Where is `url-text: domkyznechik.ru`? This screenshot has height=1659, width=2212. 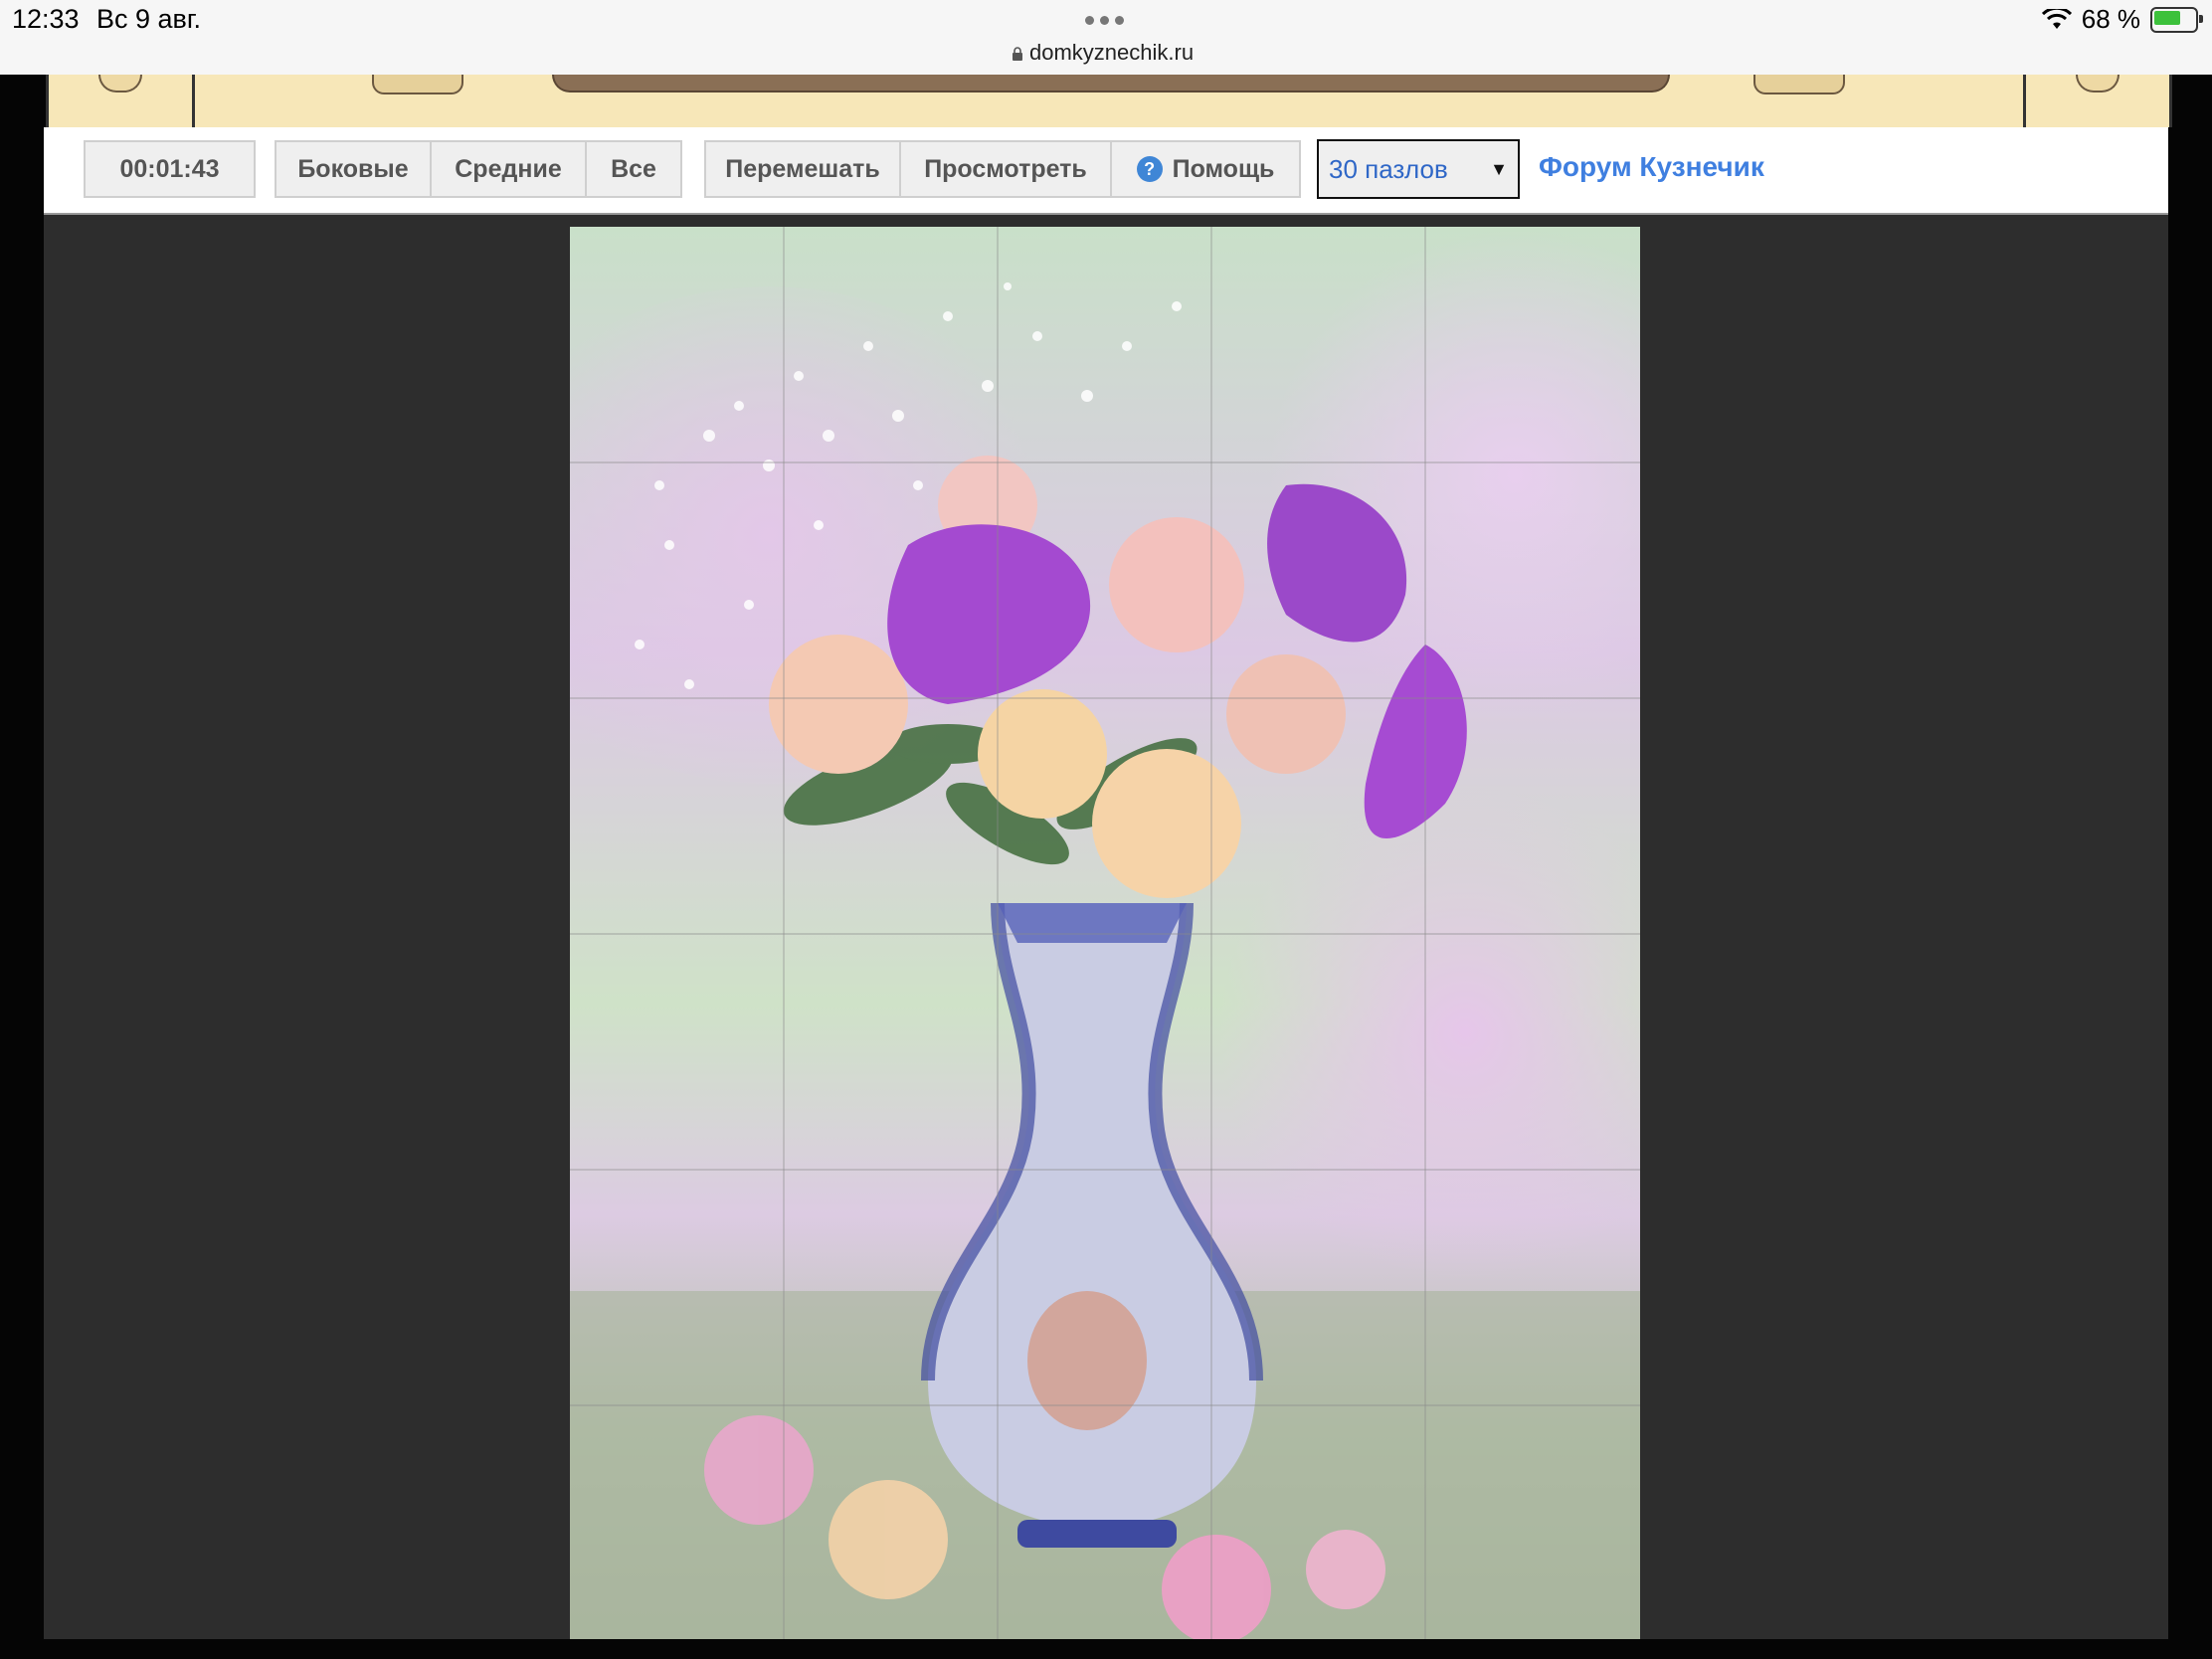
url-text: domkyznechik.ru is located at coordinates (1112, 52).